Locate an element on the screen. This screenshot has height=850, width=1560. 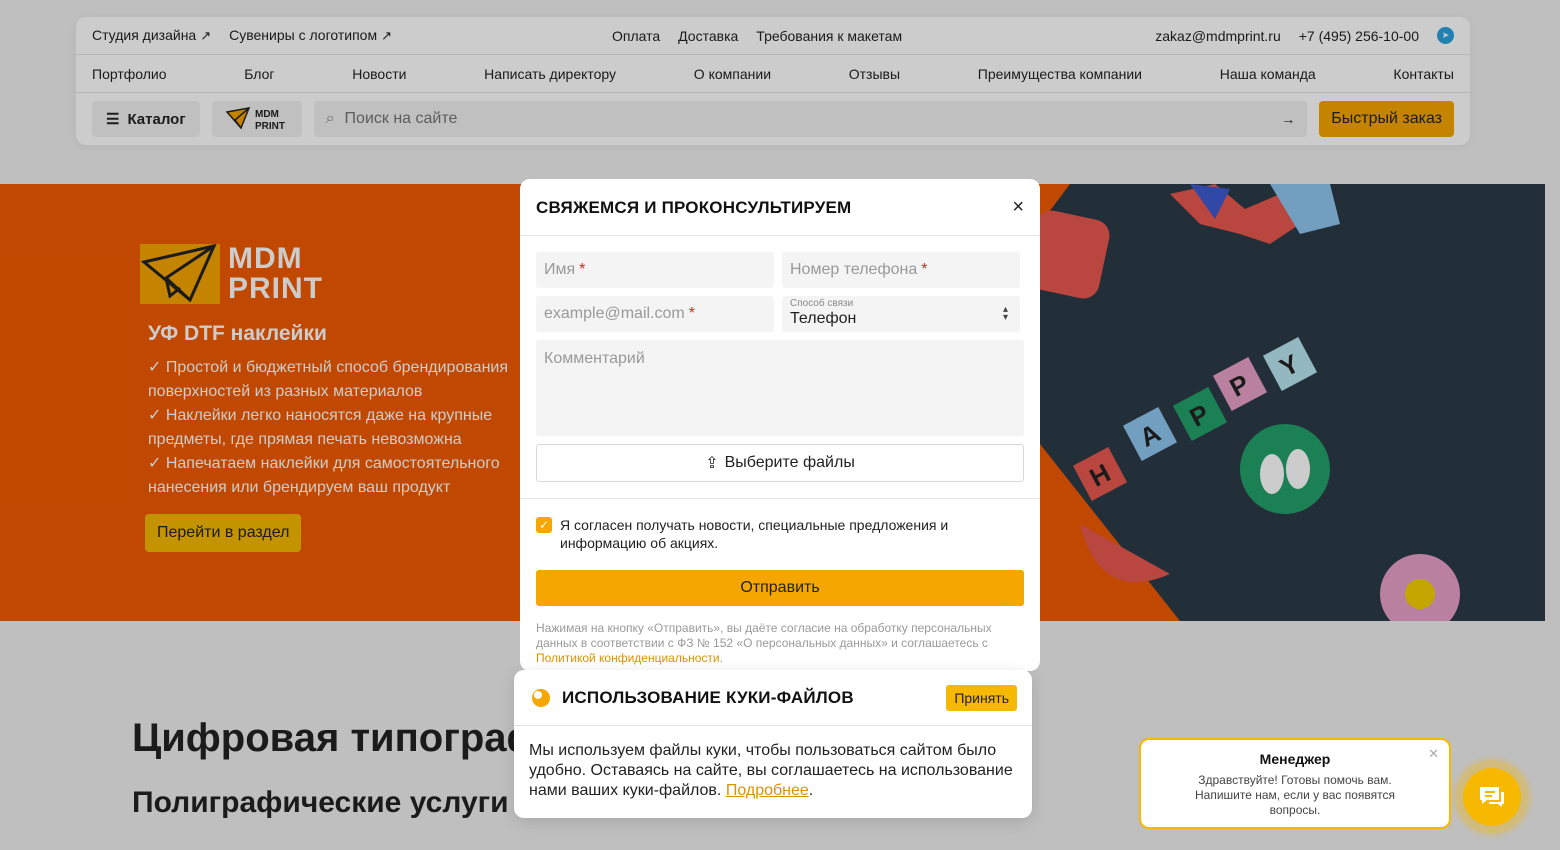
contact-method-value: Телефон is located at coordinates (823, 318).